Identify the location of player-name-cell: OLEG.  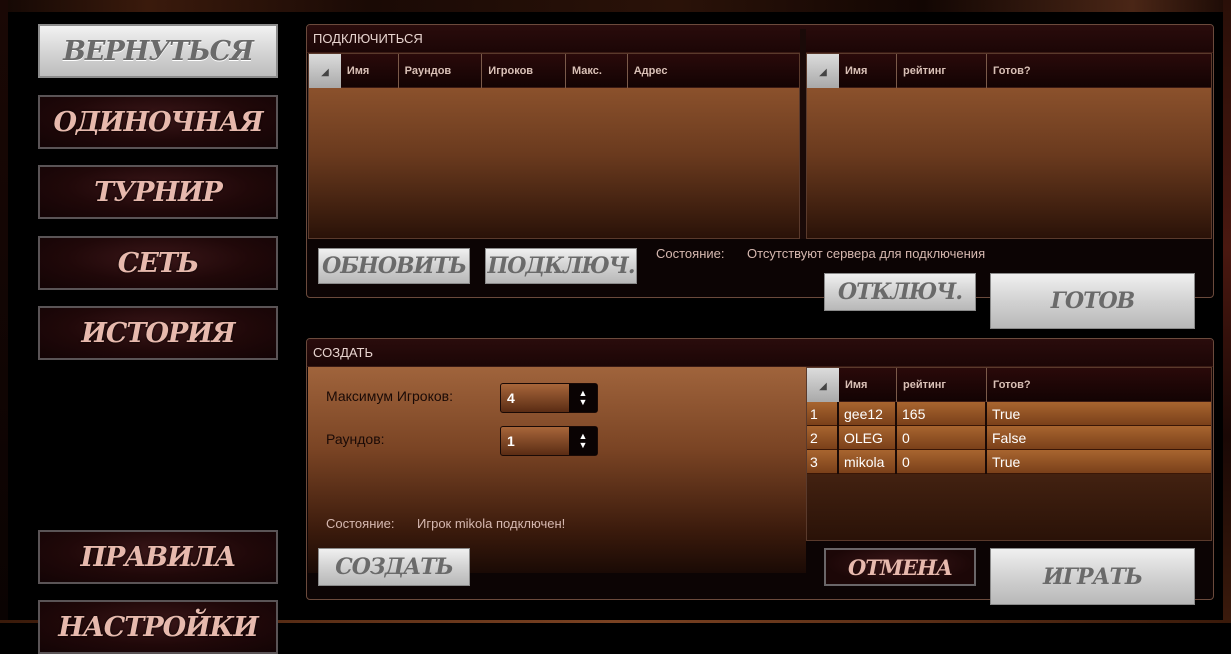
(868, 438).